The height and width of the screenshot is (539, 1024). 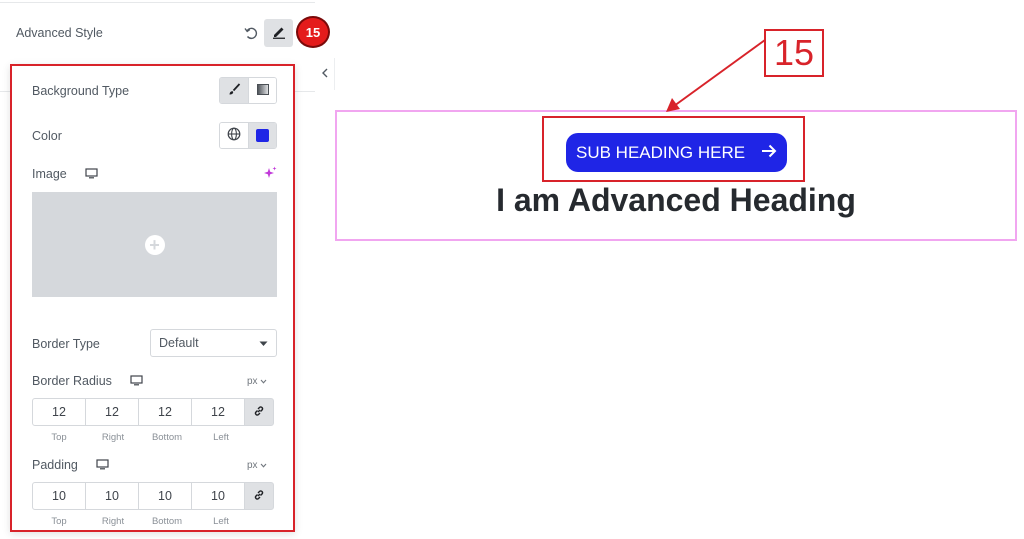 I want to click on padding-label: Padding, so click(x=55, y=465).